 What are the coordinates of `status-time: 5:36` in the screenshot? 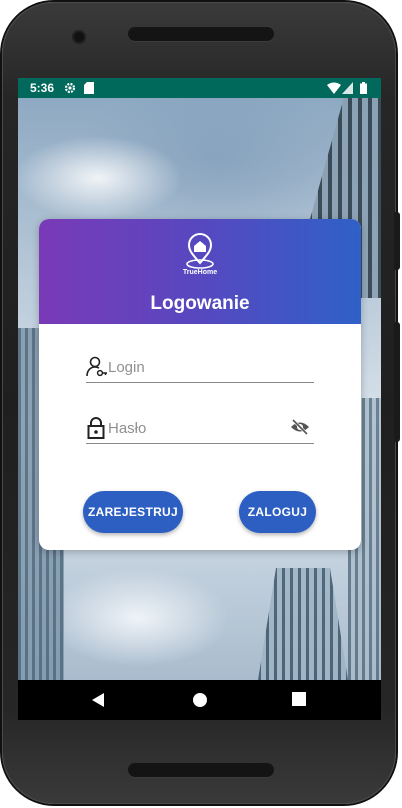 It's located at (42, 88).